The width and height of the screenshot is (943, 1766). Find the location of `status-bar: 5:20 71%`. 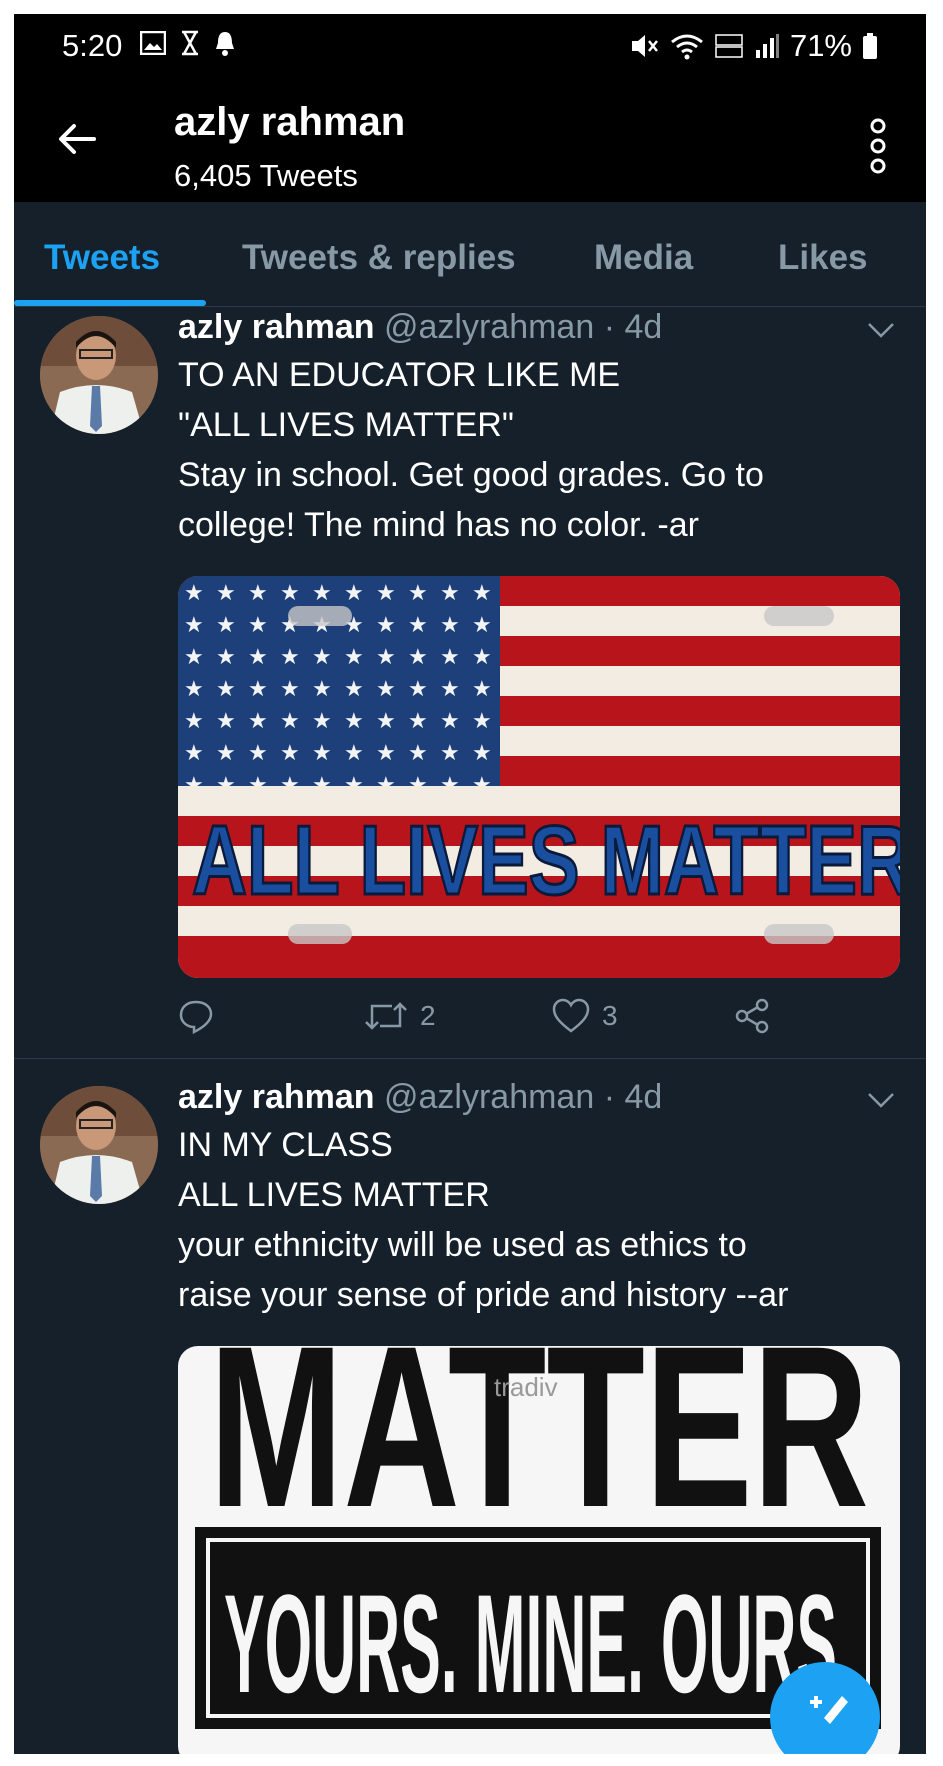

status-bar: 5:20 71% is located at coordinates (470, 45).